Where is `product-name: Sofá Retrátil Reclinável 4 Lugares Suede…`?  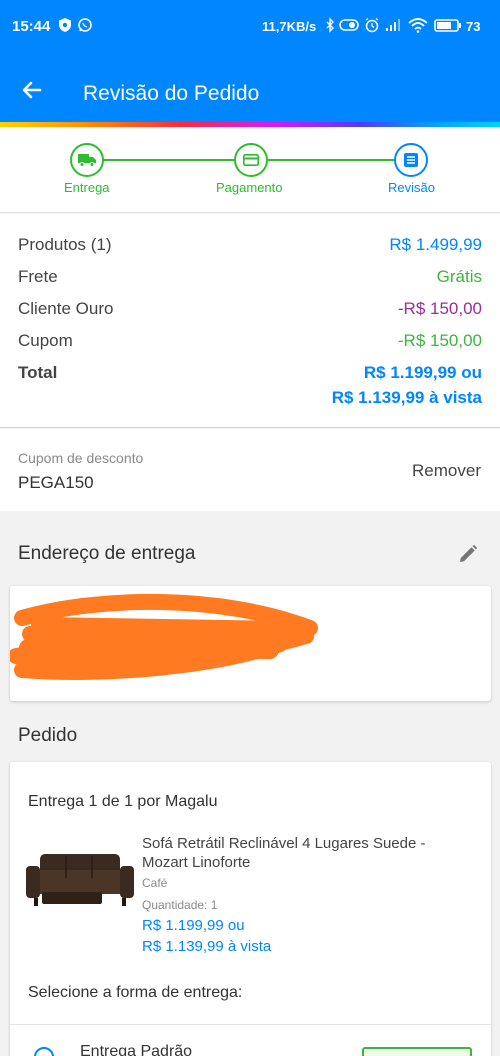 product-name: Sofá Retrátil Reclinável 4 Lugares Suede… is located at coordinates (307, 853).